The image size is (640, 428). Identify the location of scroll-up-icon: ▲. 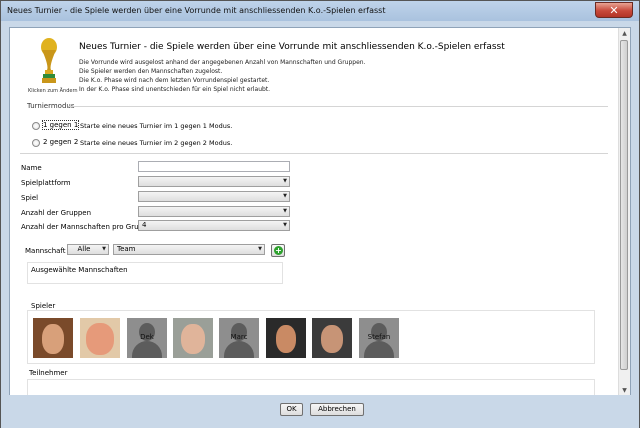
(624, 33).